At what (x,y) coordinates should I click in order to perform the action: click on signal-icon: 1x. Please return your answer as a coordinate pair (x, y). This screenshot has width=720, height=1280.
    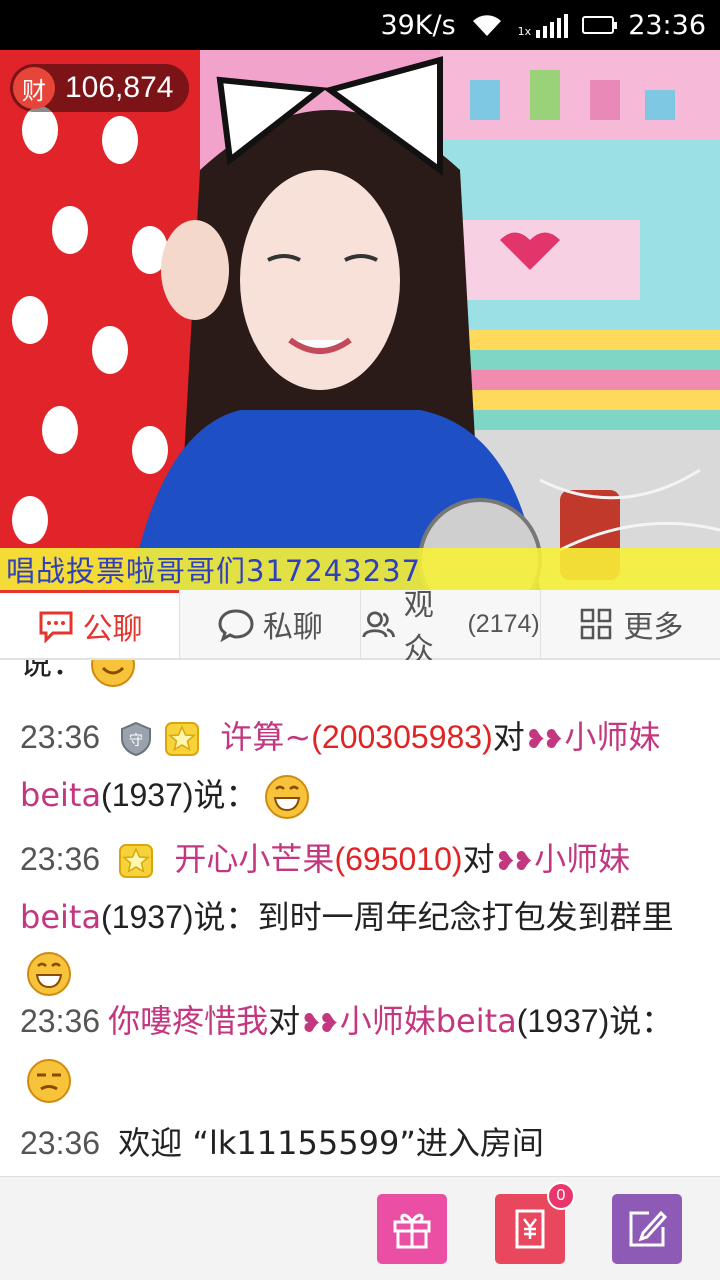
    Looking at the image, I should click on (543, 25).